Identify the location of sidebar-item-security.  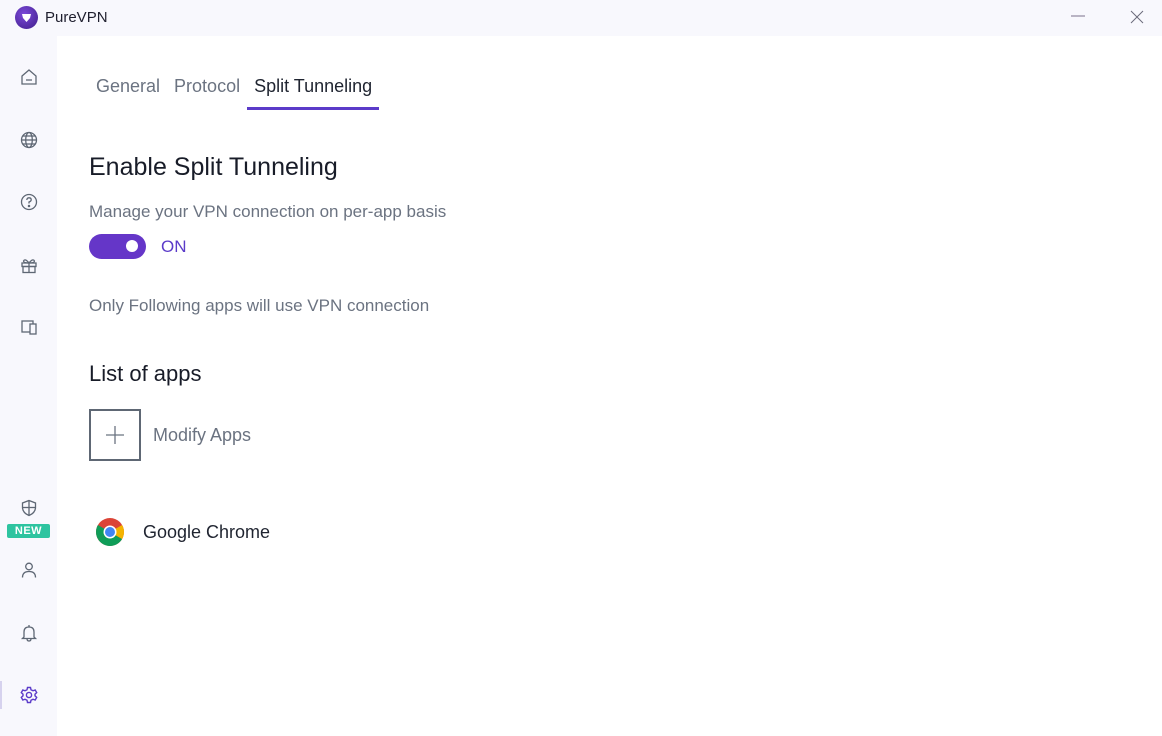
(28, 508).